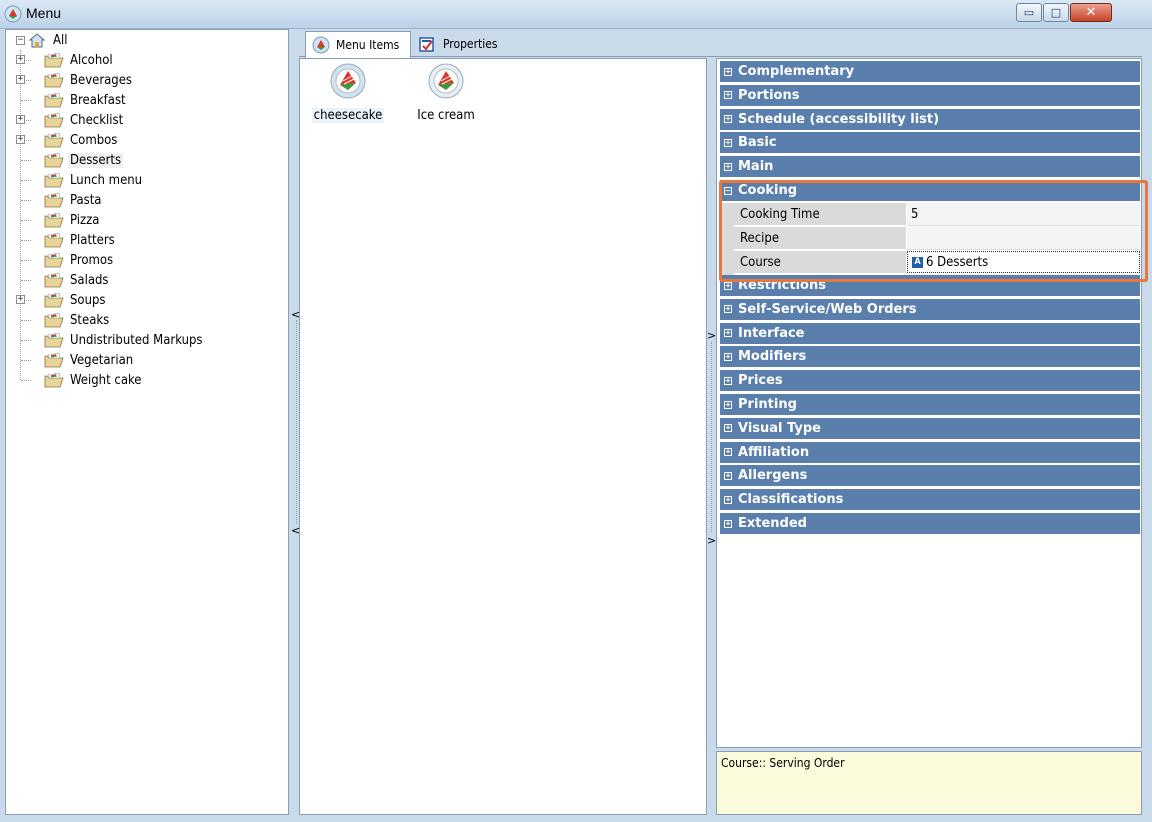 This screenshot has width=1152, height=822. I want to click on property-row: Course A 6 Desserts, so click(930, 263).